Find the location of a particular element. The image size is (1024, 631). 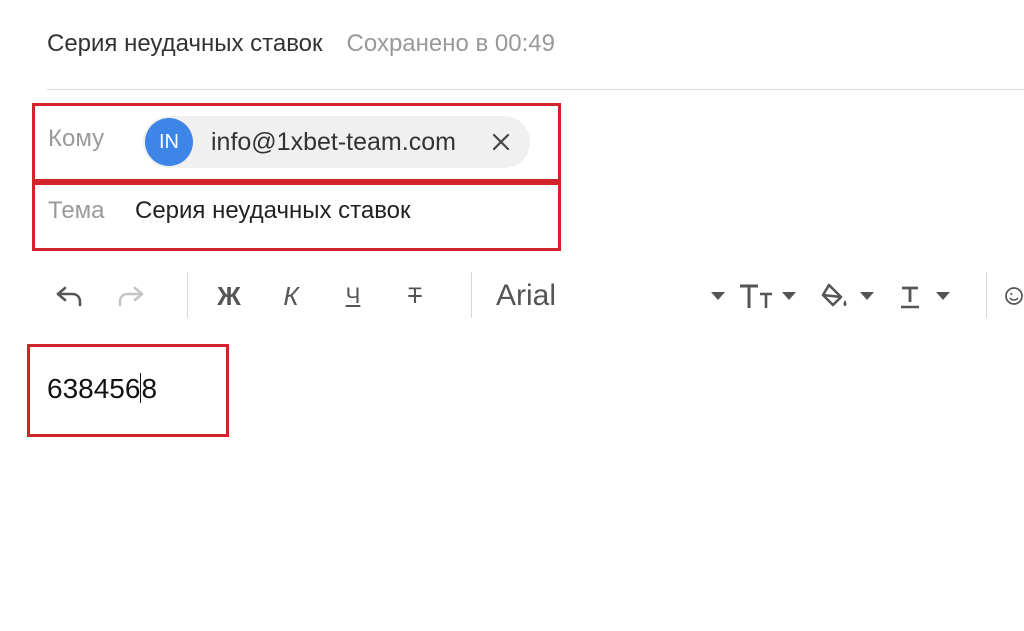

bold-label: Ж is located at coordinates (229, 295).